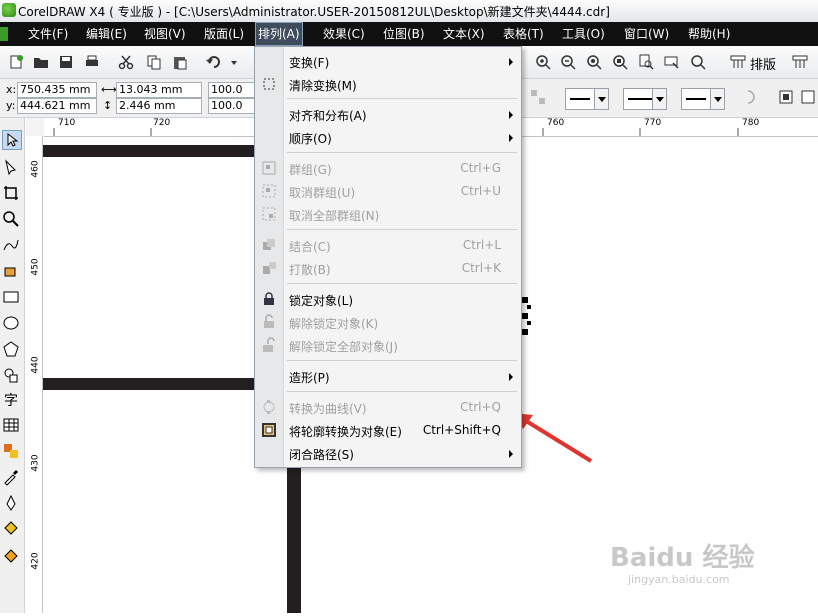  I want to click on print-icon, so click(92, 62).